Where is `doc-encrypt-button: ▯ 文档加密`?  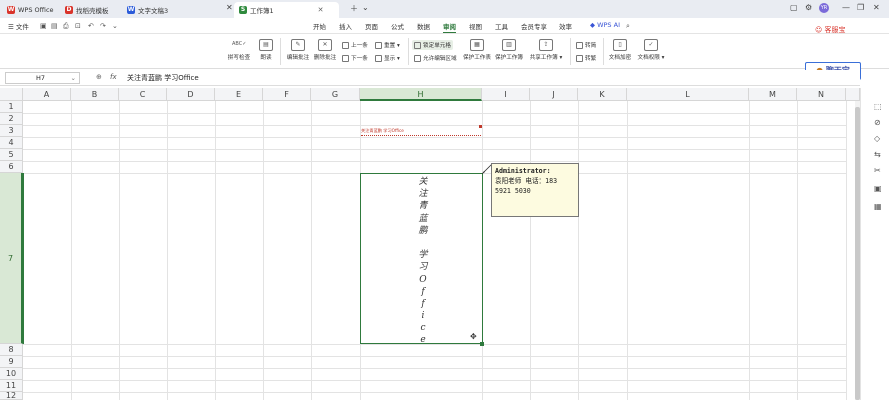
doc-encrypt-button: ▯ 文档加密 is located at coordinates (620, 50).